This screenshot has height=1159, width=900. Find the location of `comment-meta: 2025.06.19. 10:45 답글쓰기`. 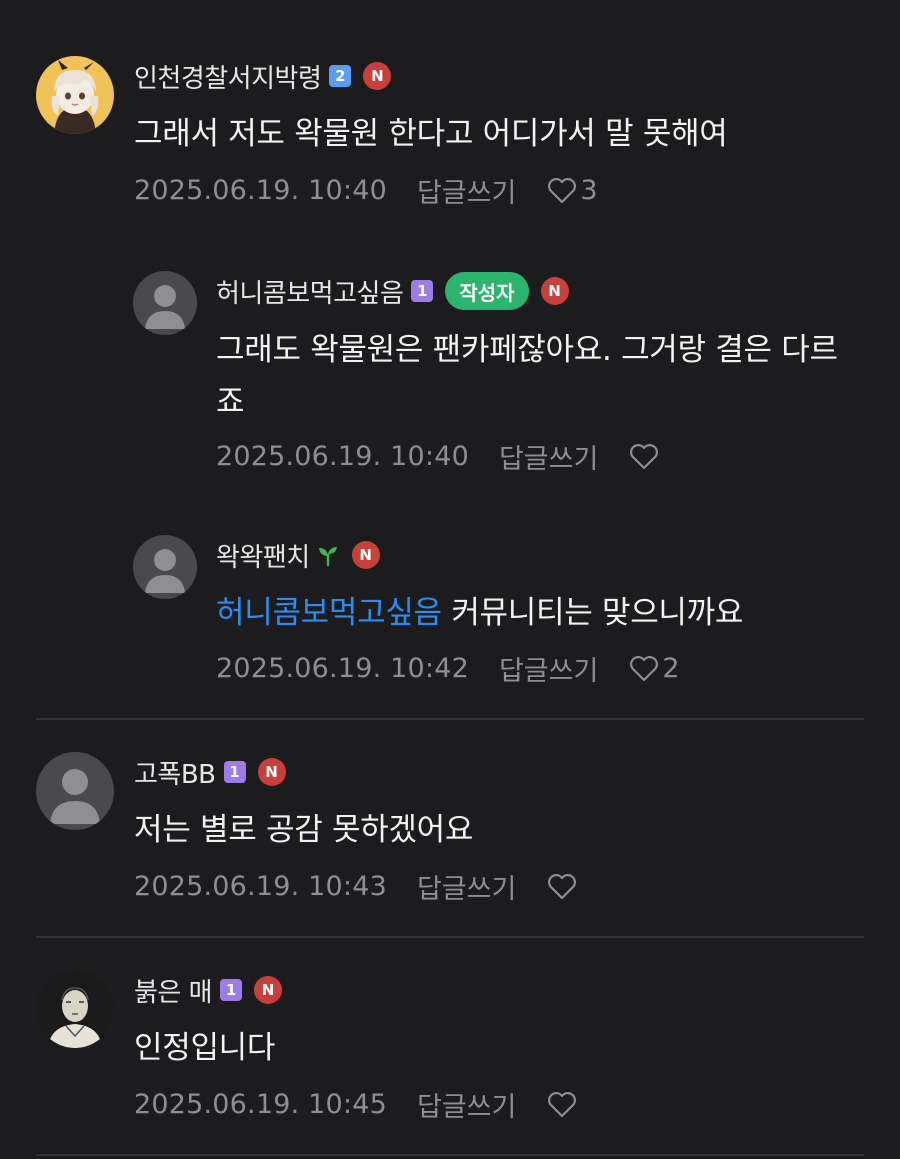

comment-meta: 2025.06.19. 10:45 답글쓰기 is located at coordinates (357, 1104).